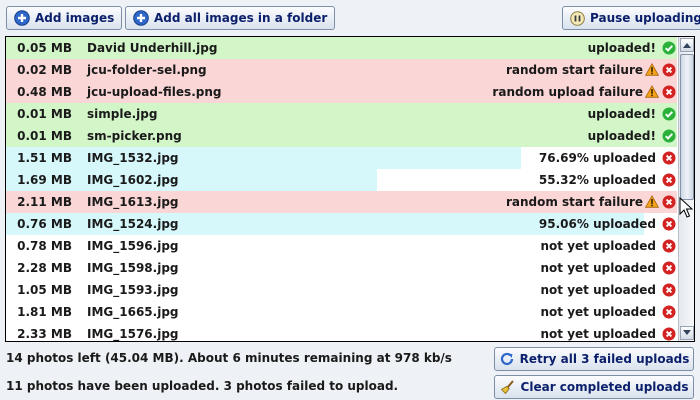 The height and width of the screenshot is (400, 700). I want to click on upload-status: 76.69% uploaded, so click(597, 158).